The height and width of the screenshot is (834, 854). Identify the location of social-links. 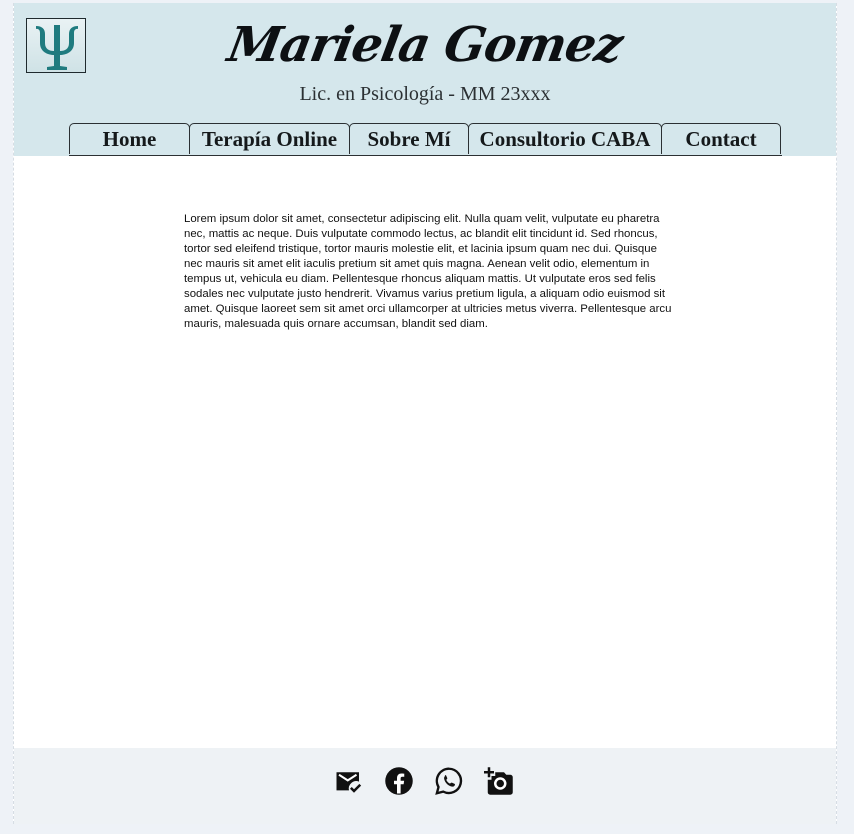
(424, 781).